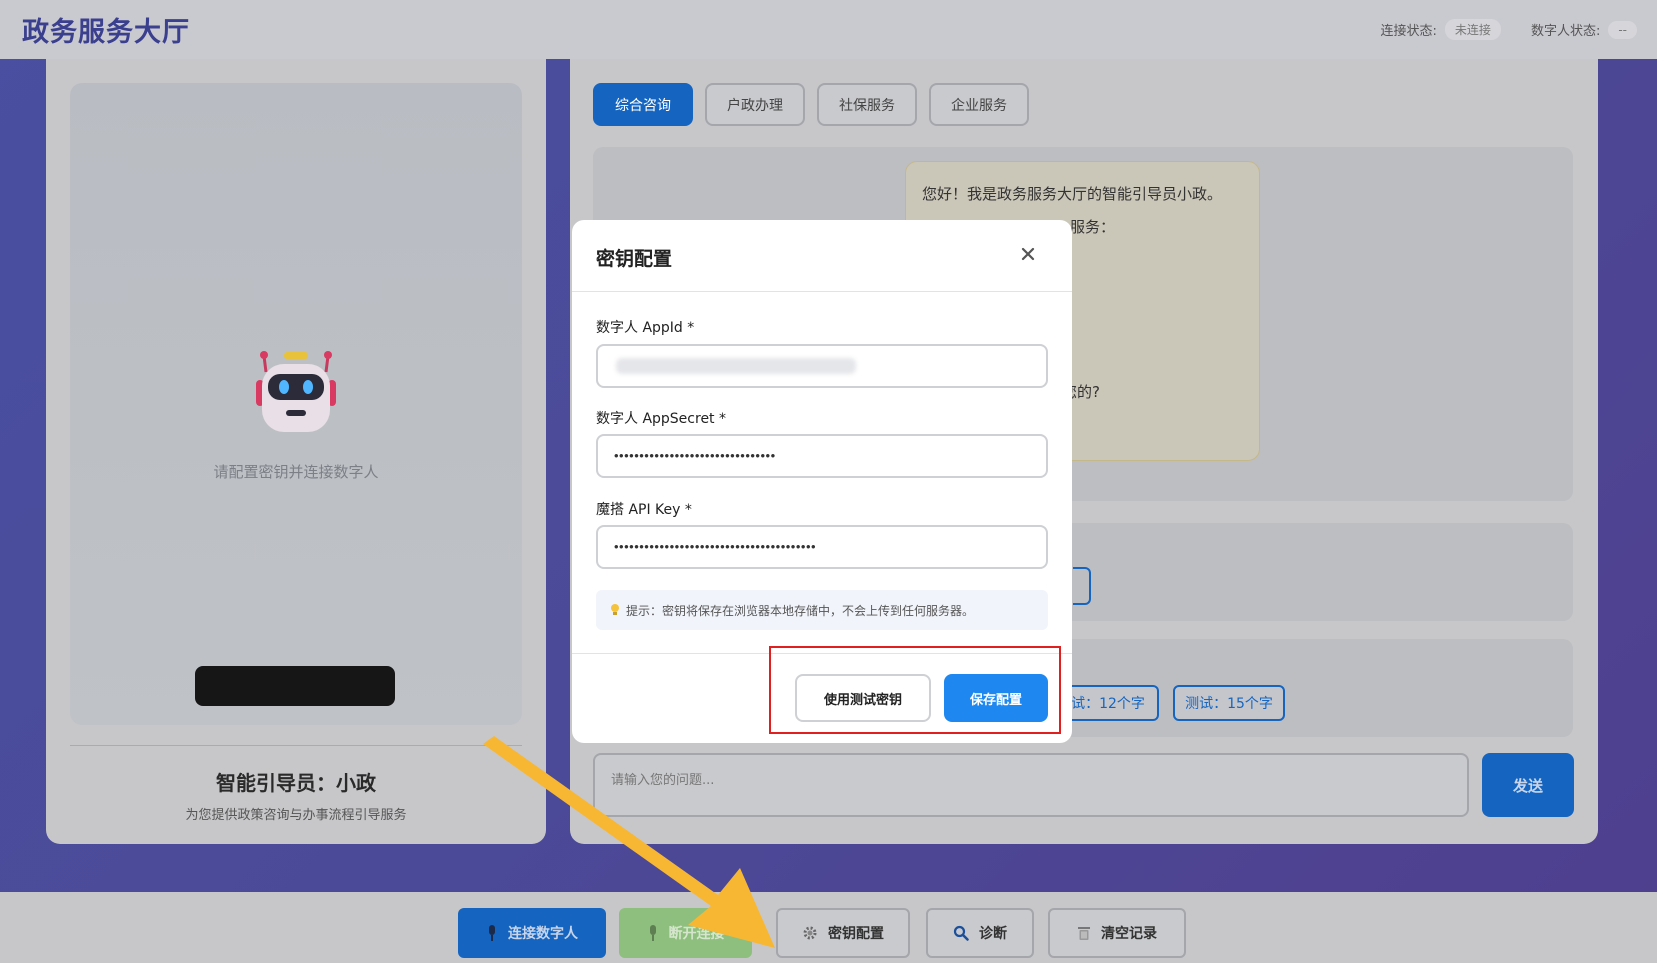  Describe the element at coordinates (822, 256) in the screenshot. I see `modal-header: 密钥配置` at that location.